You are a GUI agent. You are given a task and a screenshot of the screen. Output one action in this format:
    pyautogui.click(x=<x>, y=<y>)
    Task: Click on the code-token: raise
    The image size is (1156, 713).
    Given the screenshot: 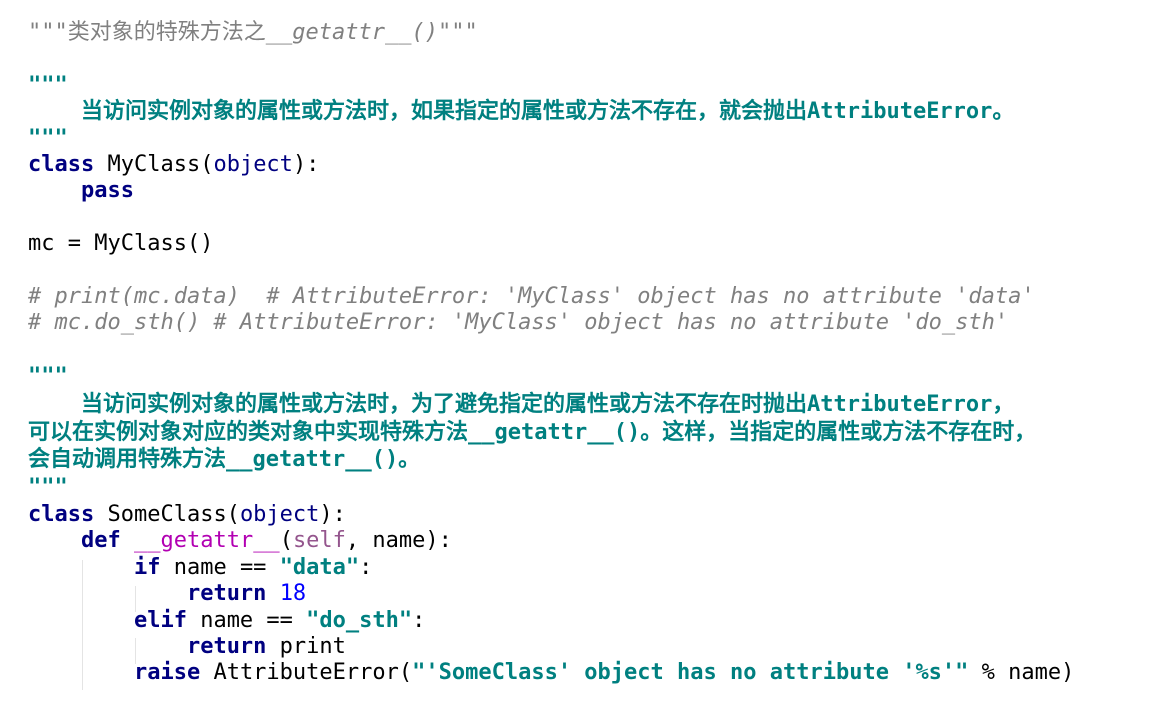 What is the action you would take?
    pyautogui.click(x=167, y=673)
    